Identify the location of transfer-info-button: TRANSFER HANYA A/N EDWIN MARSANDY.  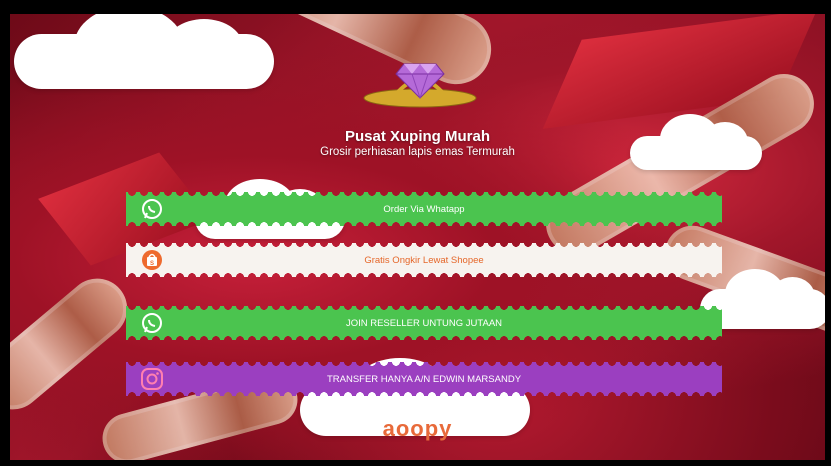
(424, 379).